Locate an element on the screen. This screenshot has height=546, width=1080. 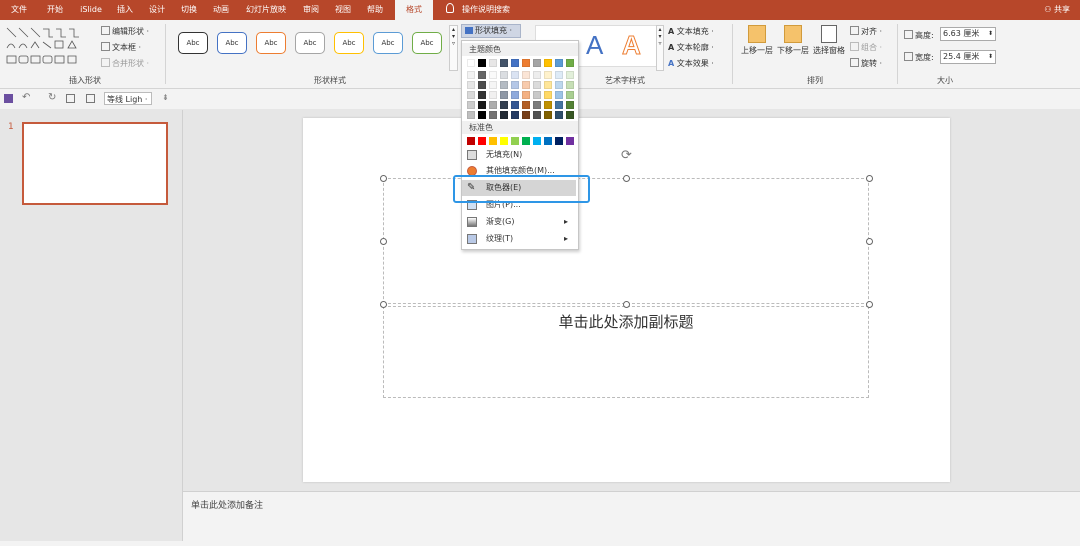
resize-handle-tr is located at coordinates (869, 178).